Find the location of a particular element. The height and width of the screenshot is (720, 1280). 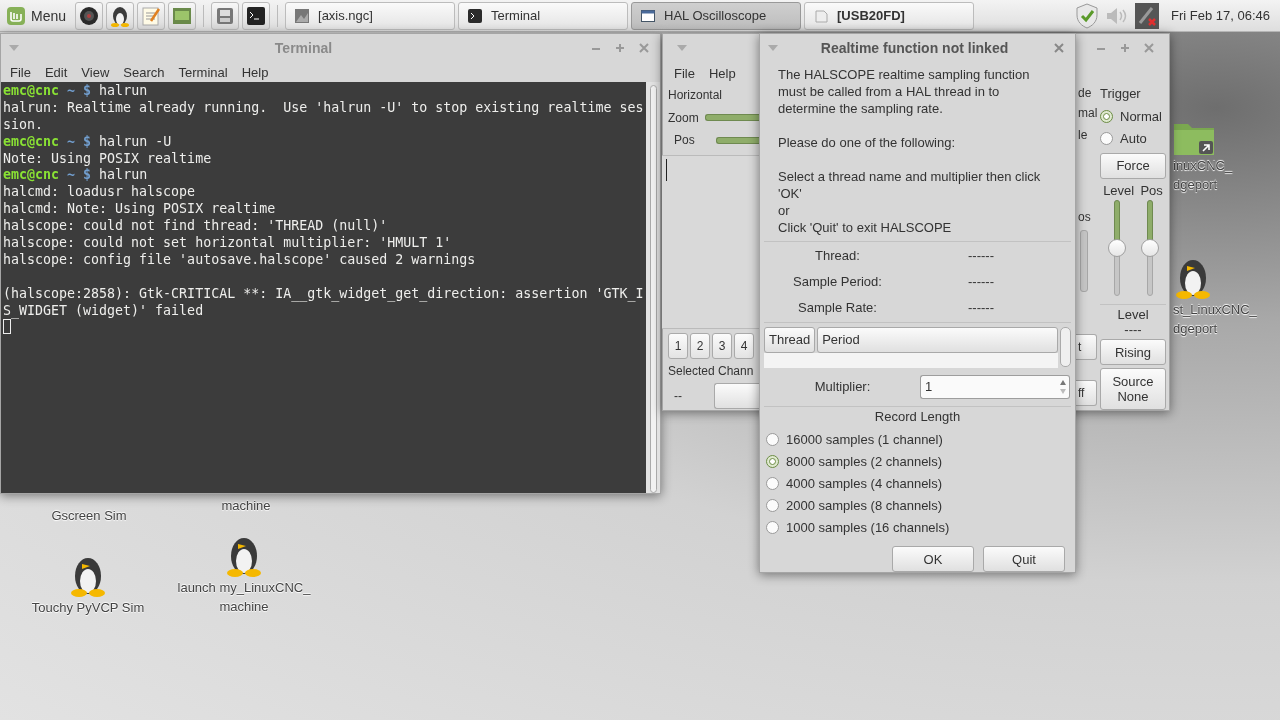

taskbar-button: HAL Oscilloscope is located at coordinates (716, 15).